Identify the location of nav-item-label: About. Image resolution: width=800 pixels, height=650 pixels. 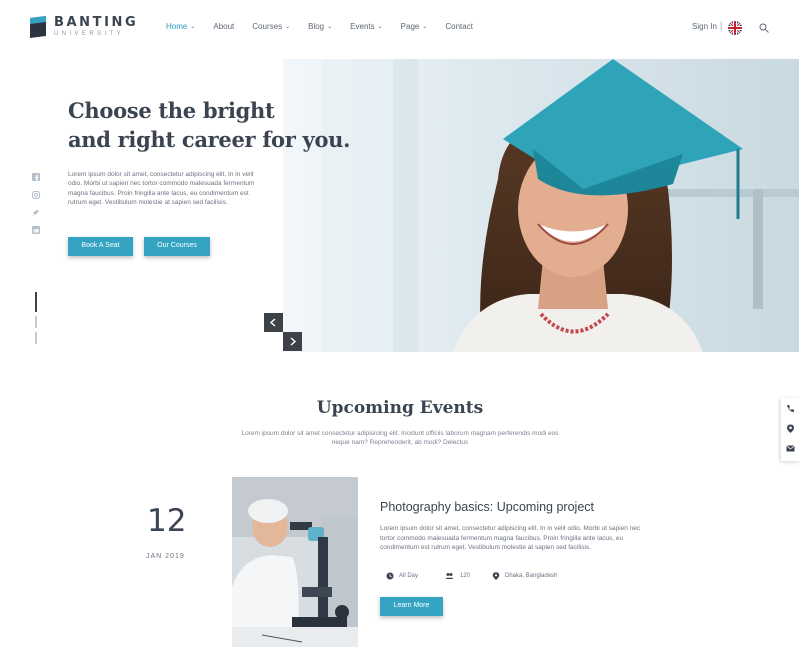
(224, 26).